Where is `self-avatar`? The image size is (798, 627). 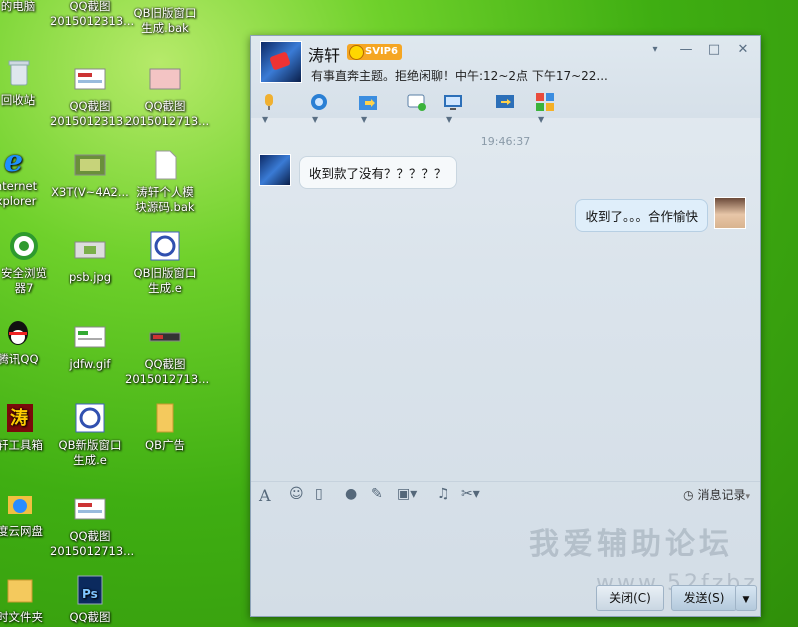
self-avatar is located at coordinates (730, 213).